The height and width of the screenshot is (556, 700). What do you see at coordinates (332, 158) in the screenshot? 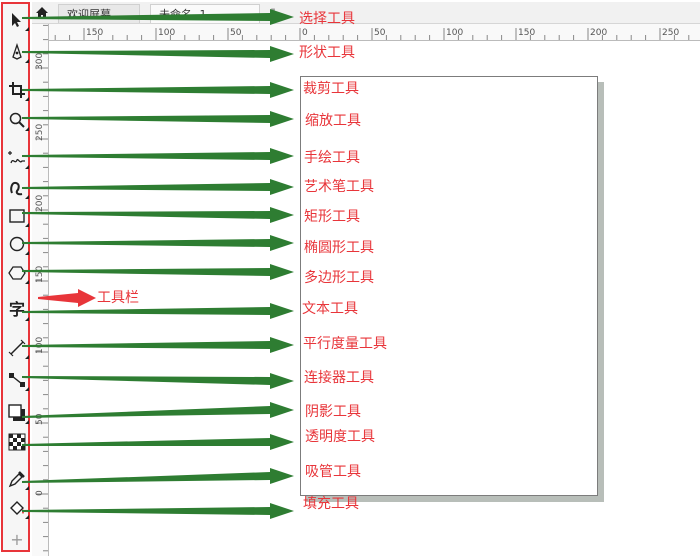
I see `freehand-tool-label: 手绘工具` at bounding box center [332, 158].